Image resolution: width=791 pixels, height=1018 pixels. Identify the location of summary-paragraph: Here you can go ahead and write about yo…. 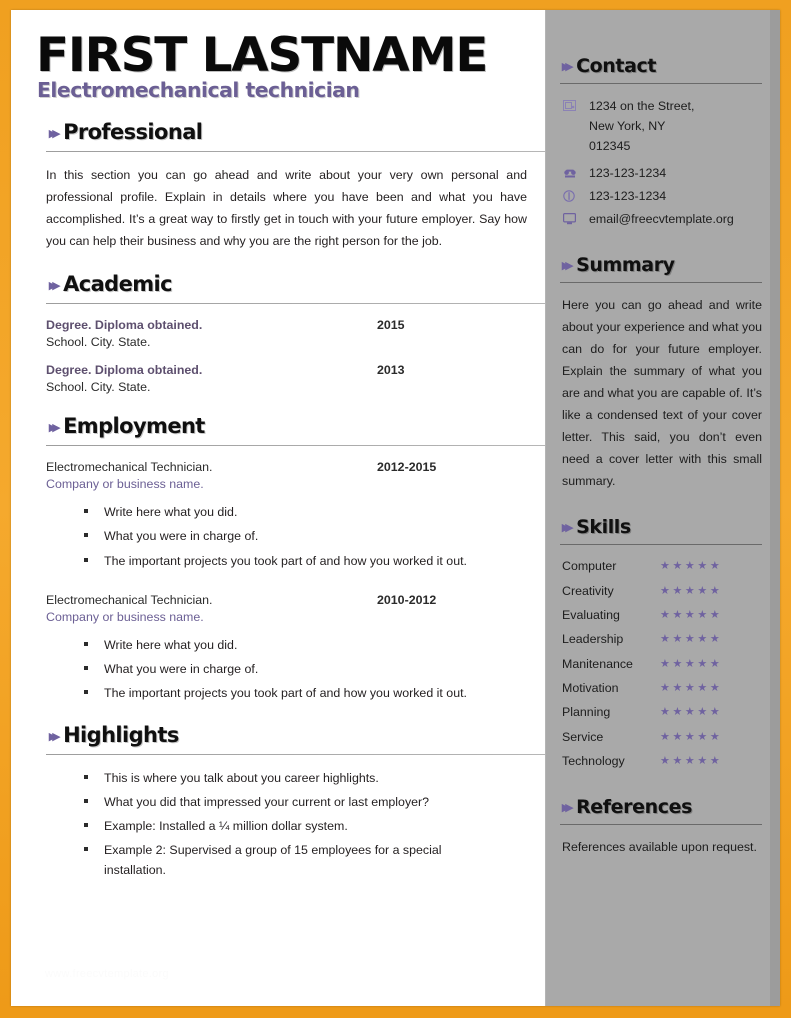
(662, 393).